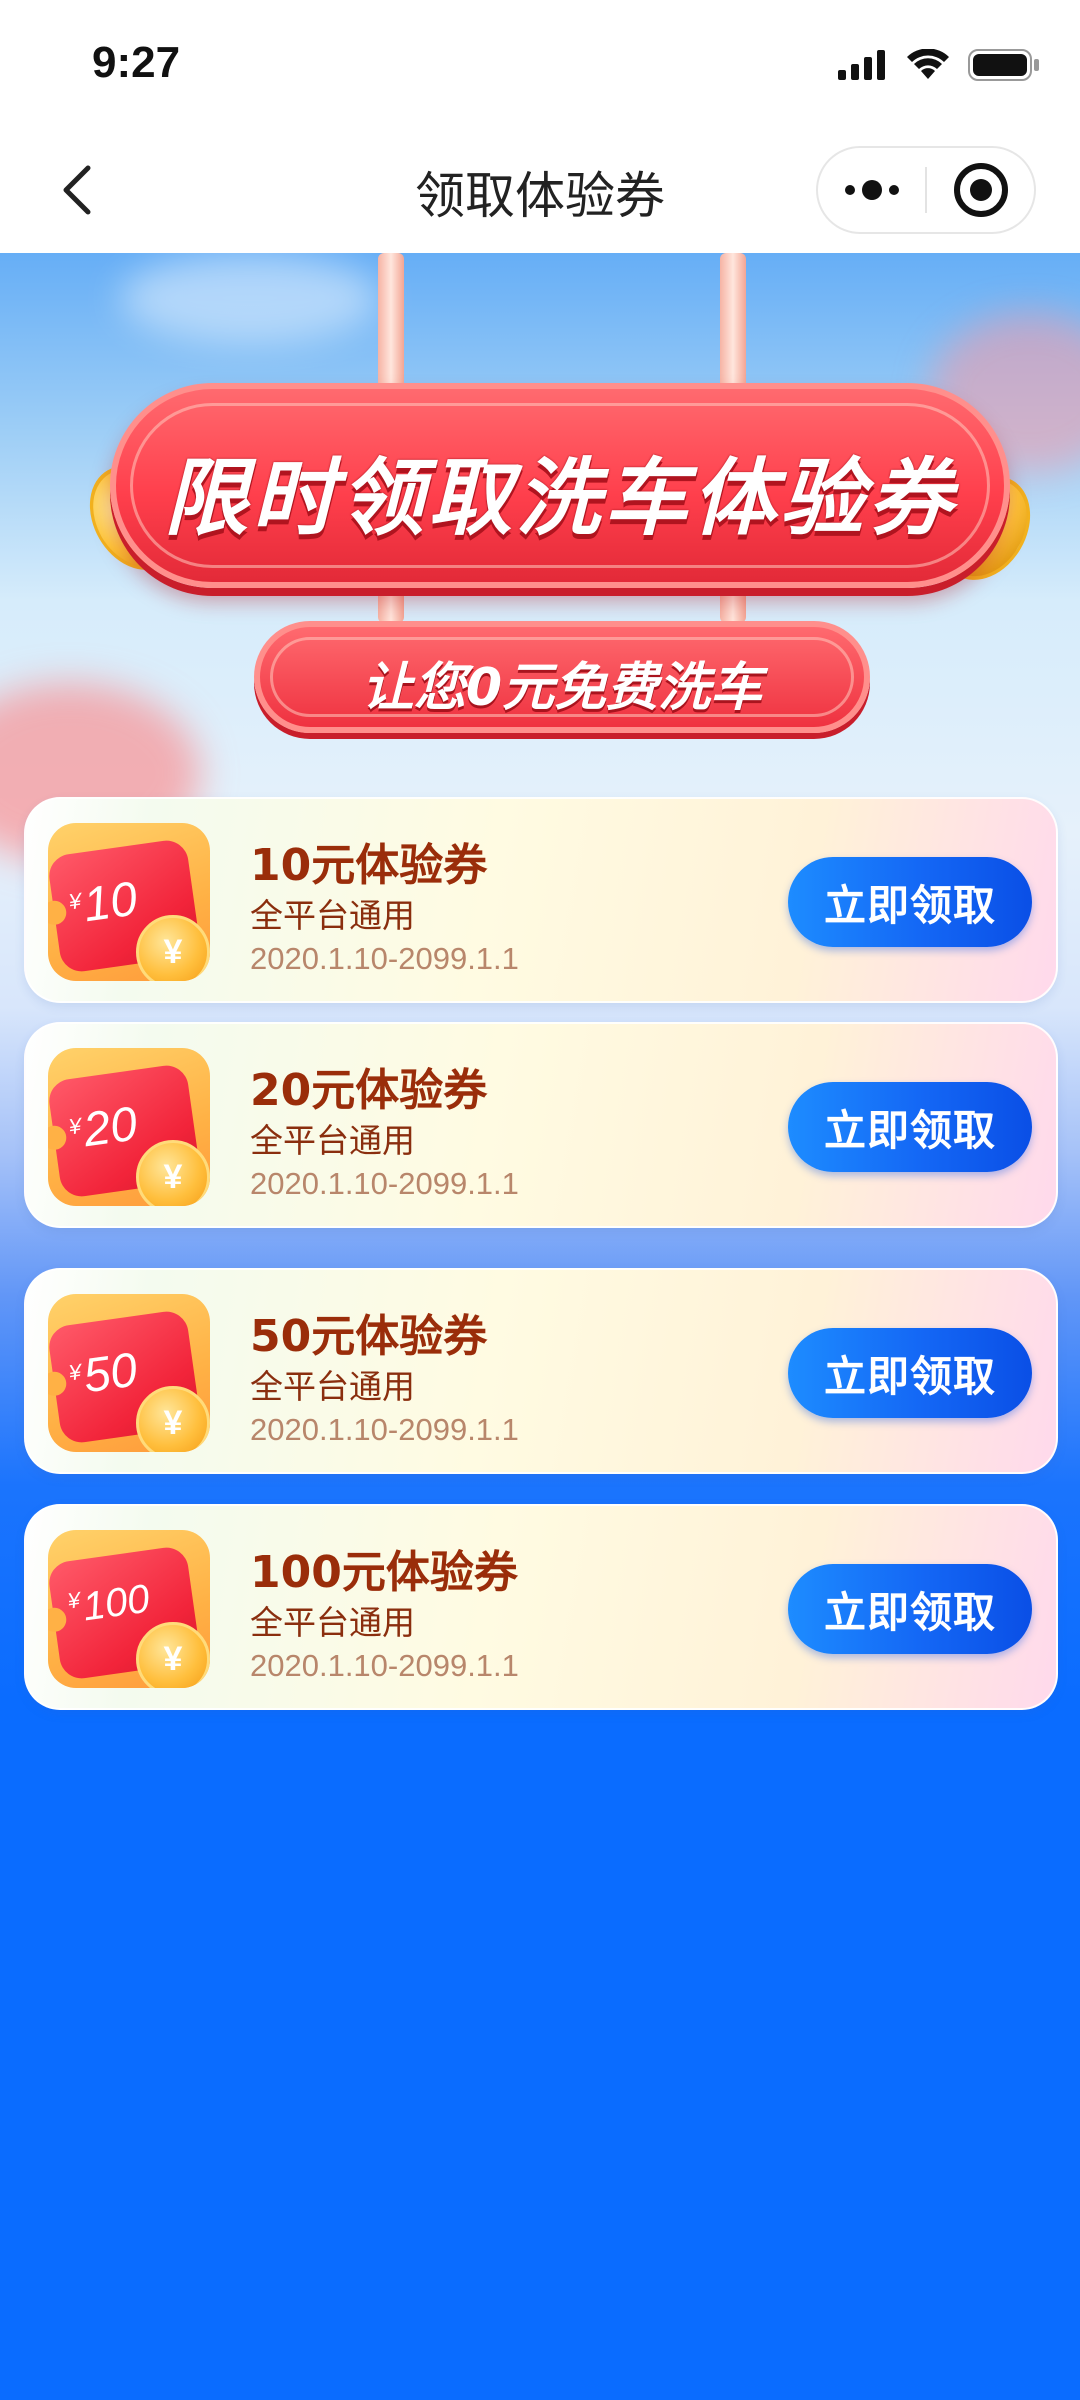  What do you see at coordinates (926, 190) in the screenshot?
I see `mini-program-capsule` at bounding box center [926, 190].